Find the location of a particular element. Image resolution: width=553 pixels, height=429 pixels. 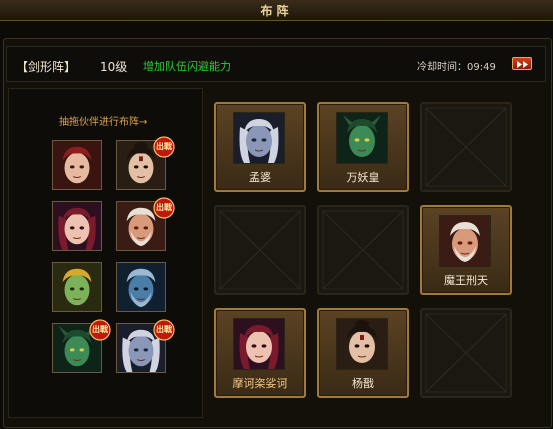

slot-character-name: 摩诃栥娑诃 is located at coordinates (260, 383).